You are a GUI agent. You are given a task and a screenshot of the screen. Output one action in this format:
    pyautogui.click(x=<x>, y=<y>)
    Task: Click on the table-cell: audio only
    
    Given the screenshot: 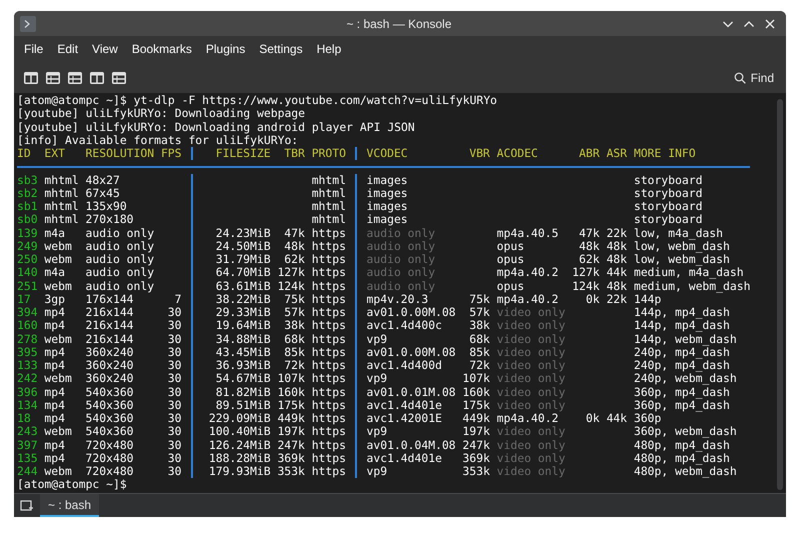 What is the action you would take?
    pyautogui.click(x=401, y=233)
    